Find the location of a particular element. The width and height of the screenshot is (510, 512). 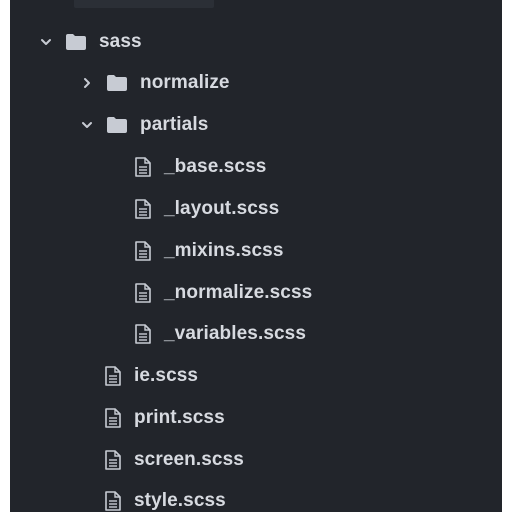

tree-item-label: _mixins.scss is located at coordinates (224, 250).